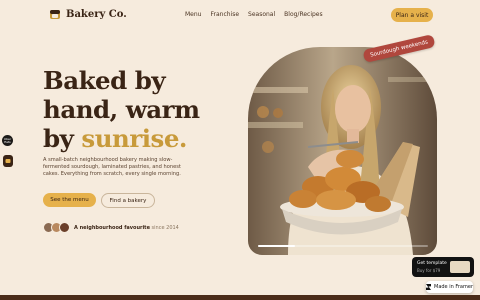 Image resolution: width=480 pixels, height=300 pixels. I want to click on plan-a-visit-button: Plan a visit, so click(412, 15).